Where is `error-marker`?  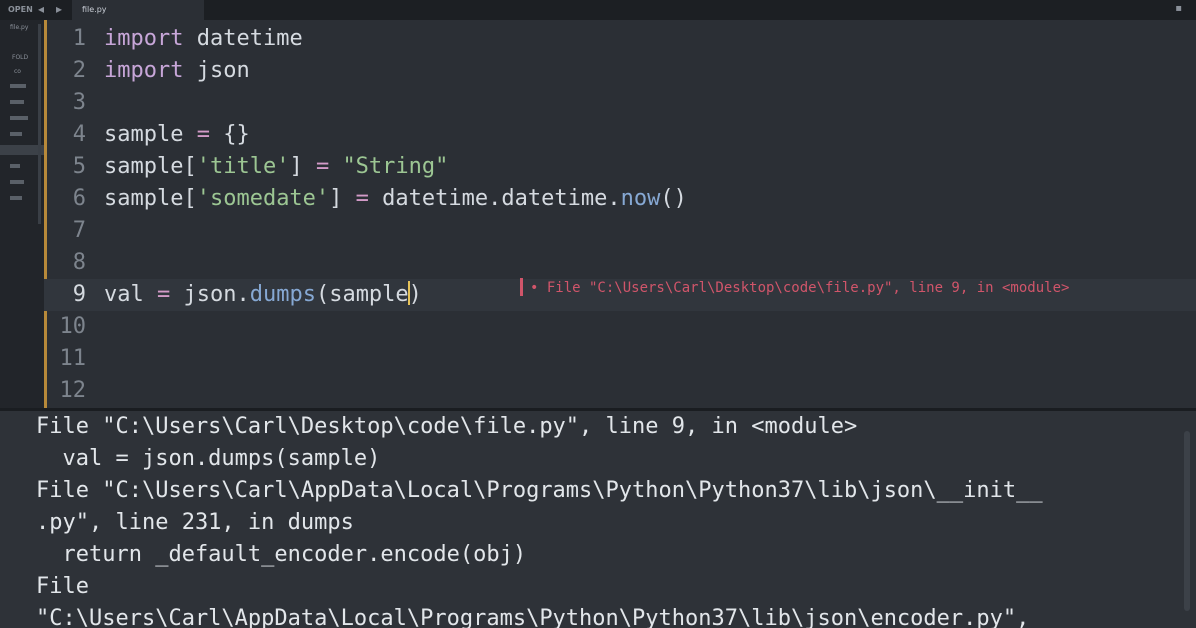
error-marker is located at coordinates (521, 287).